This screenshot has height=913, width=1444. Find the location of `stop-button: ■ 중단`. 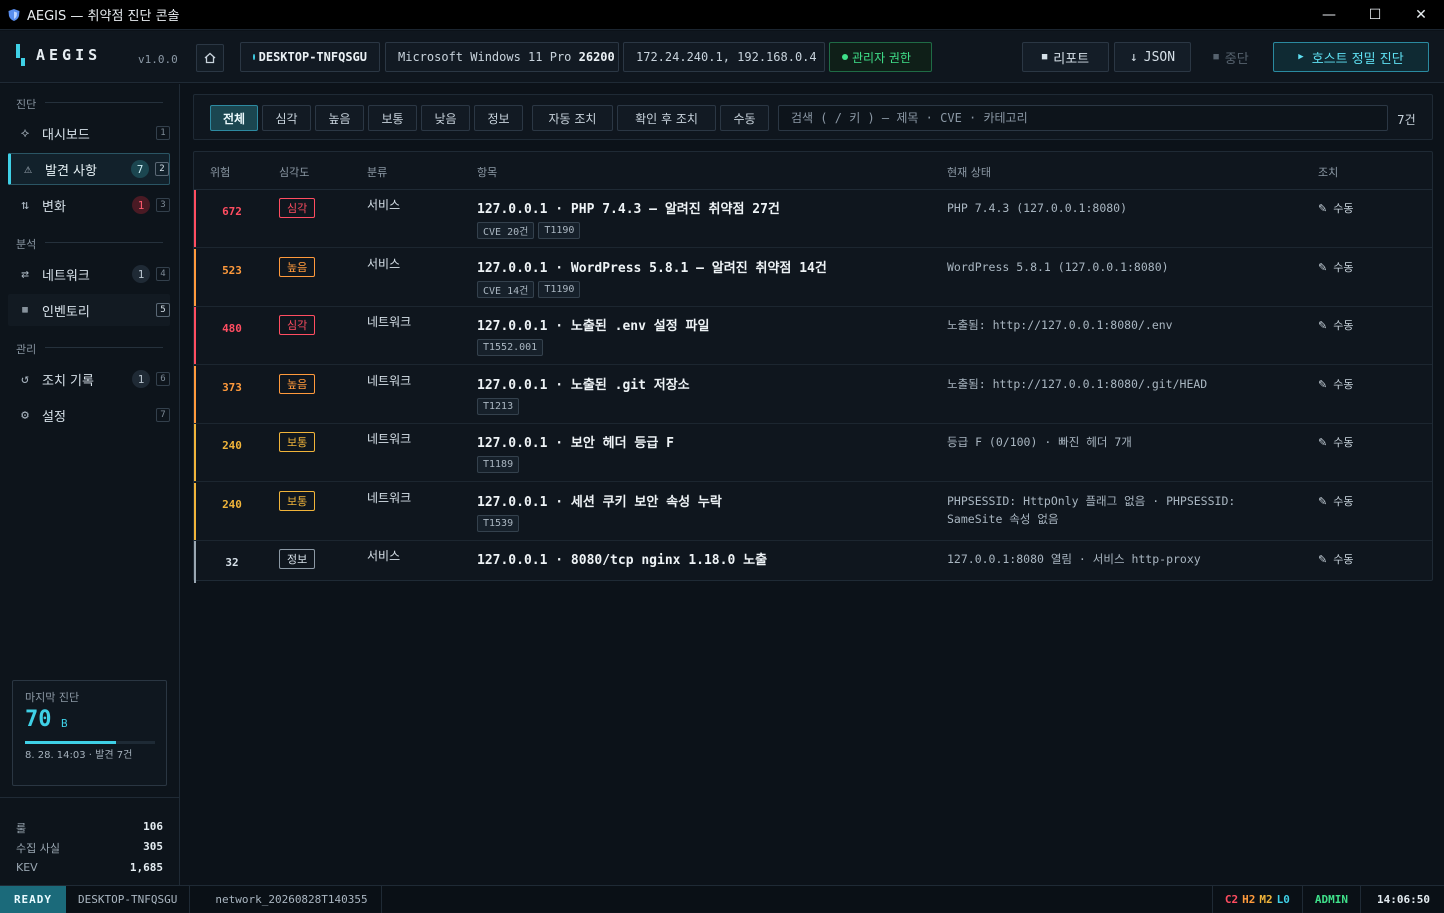

stop-button: ■ 중단 is located at coordinates (1231, 57).